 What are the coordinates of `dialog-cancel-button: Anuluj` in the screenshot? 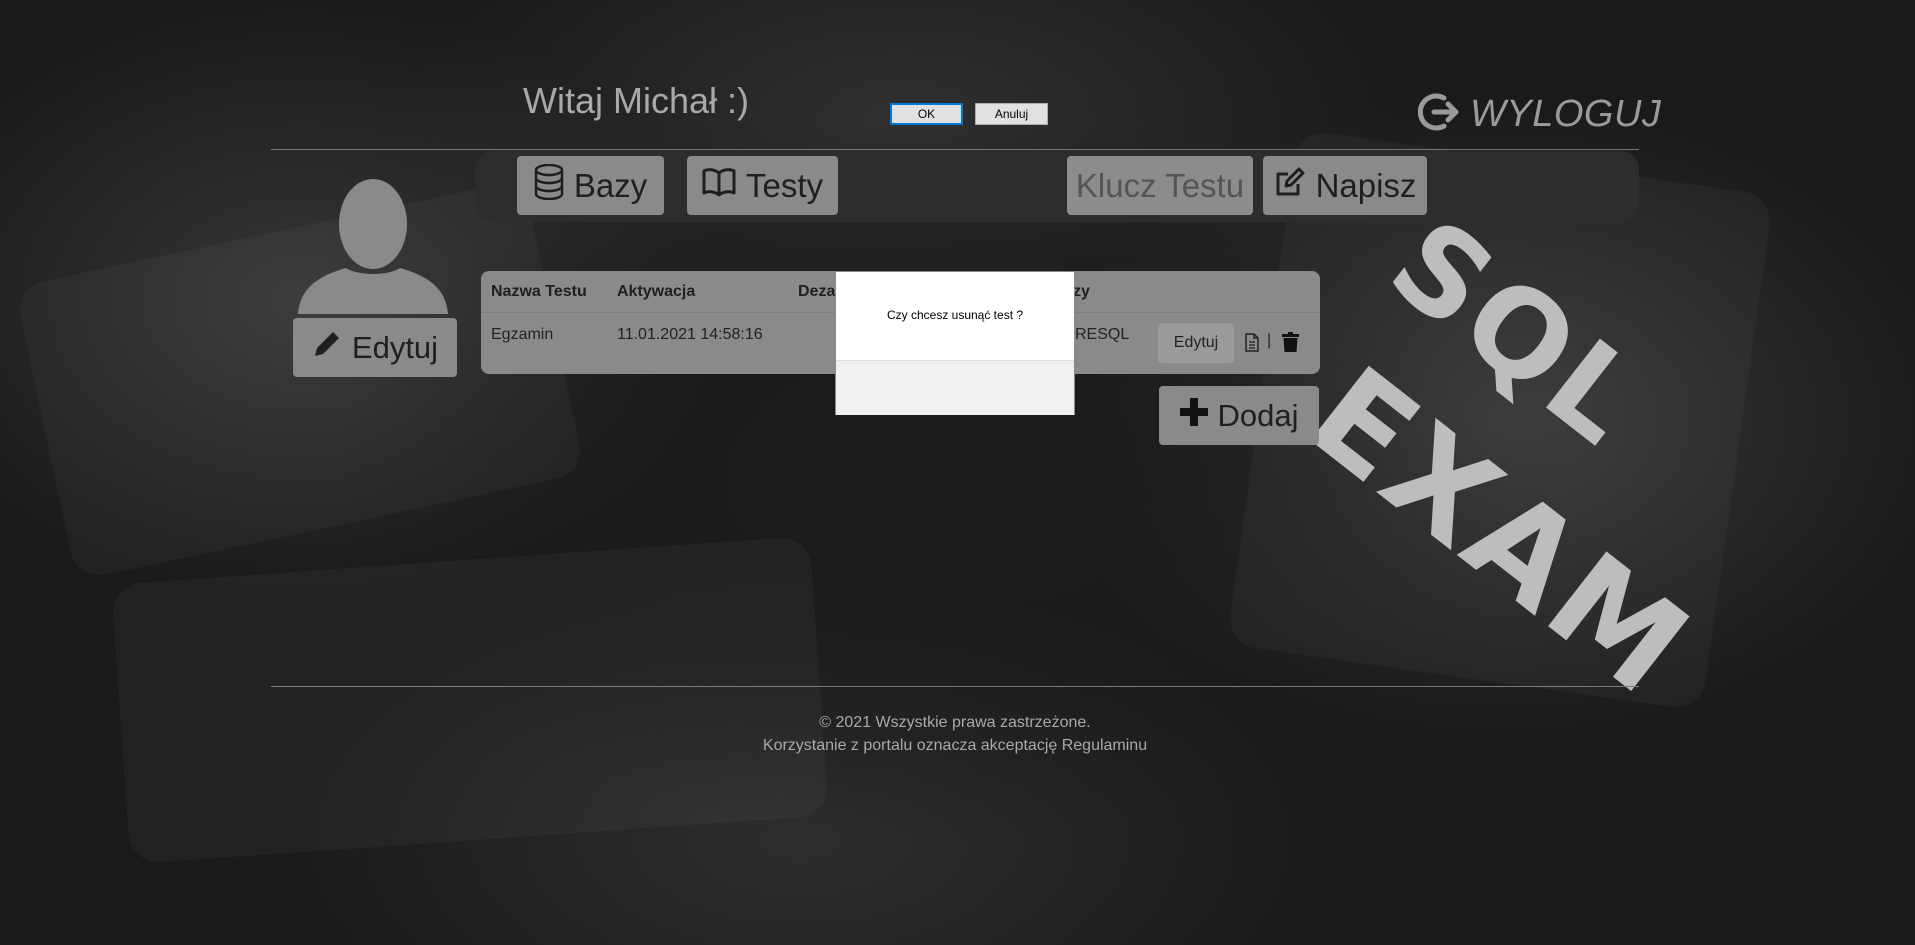 It's located at (1011, 114).